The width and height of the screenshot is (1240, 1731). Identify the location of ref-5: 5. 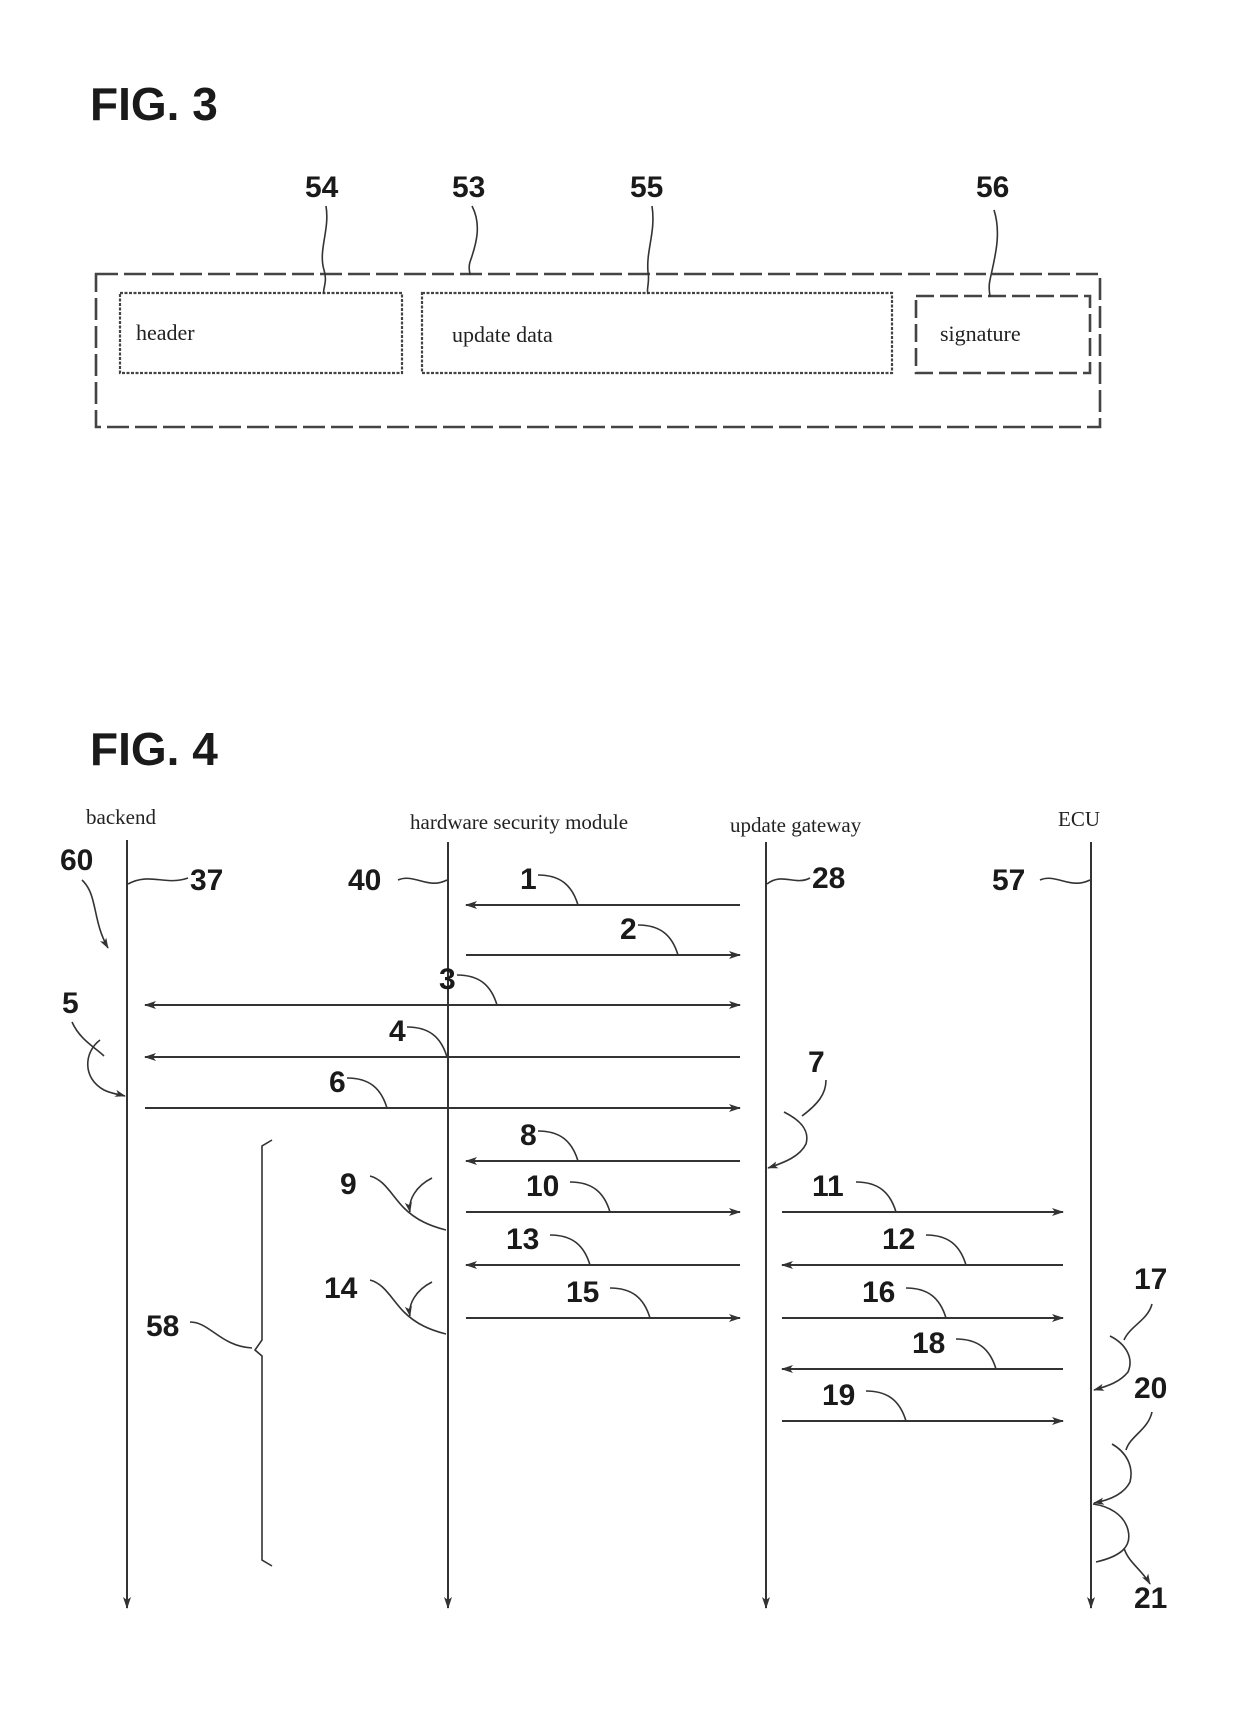
(70, 1003).